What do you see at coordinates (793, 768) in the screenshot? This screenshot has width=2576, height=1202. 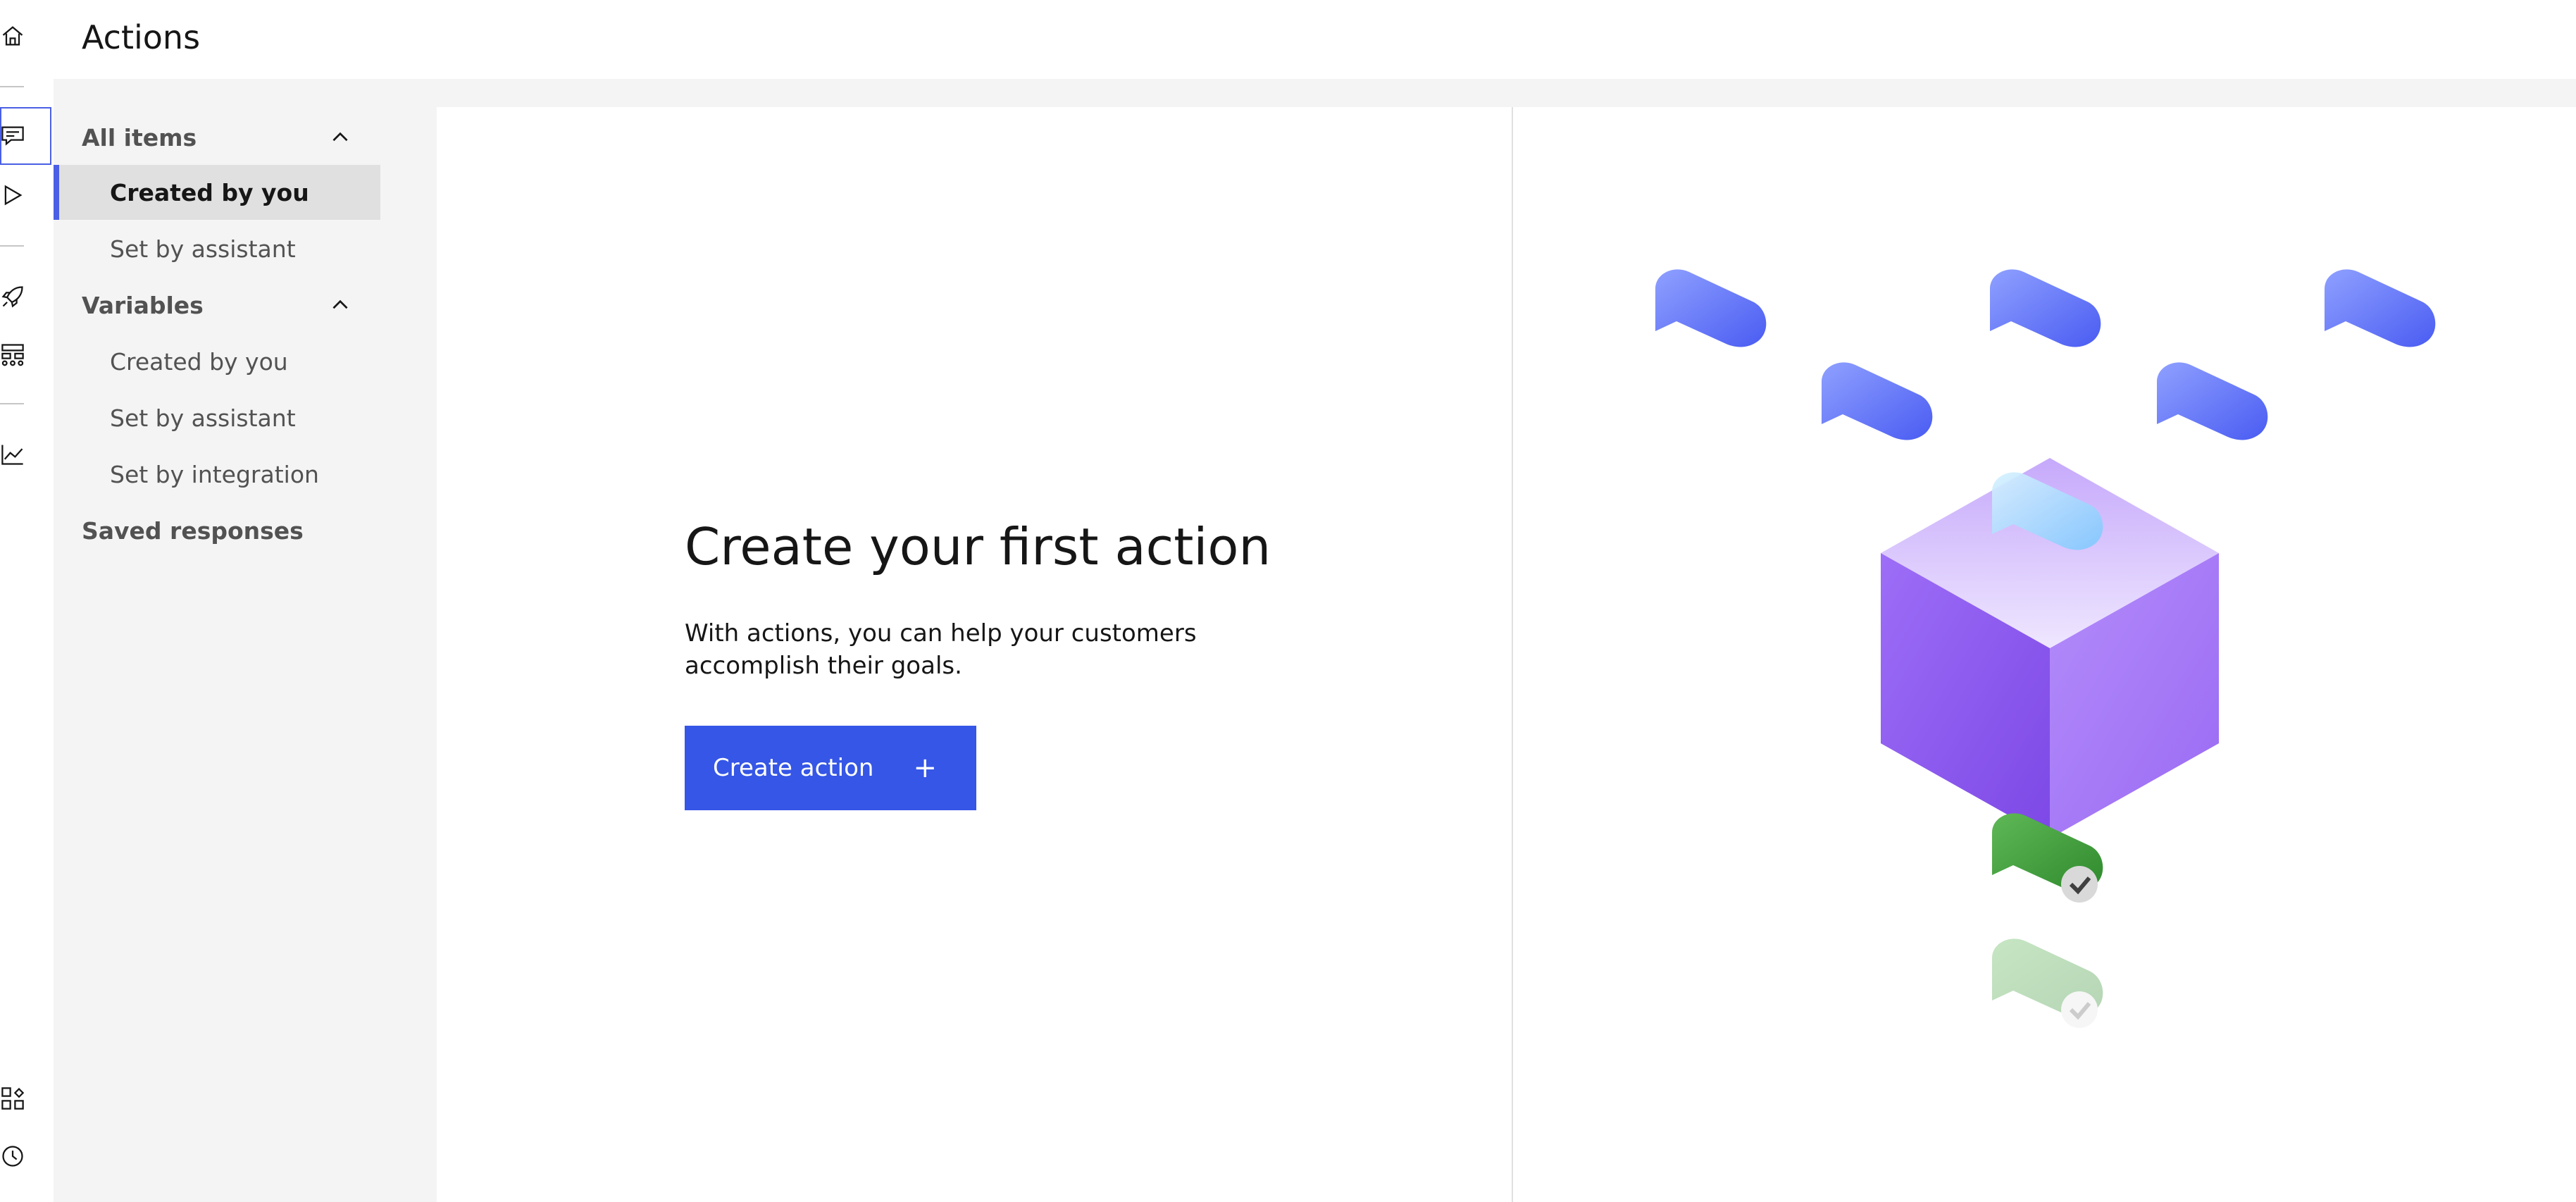 I see `create-action-label: Create action` at bounding box center [793, 768].